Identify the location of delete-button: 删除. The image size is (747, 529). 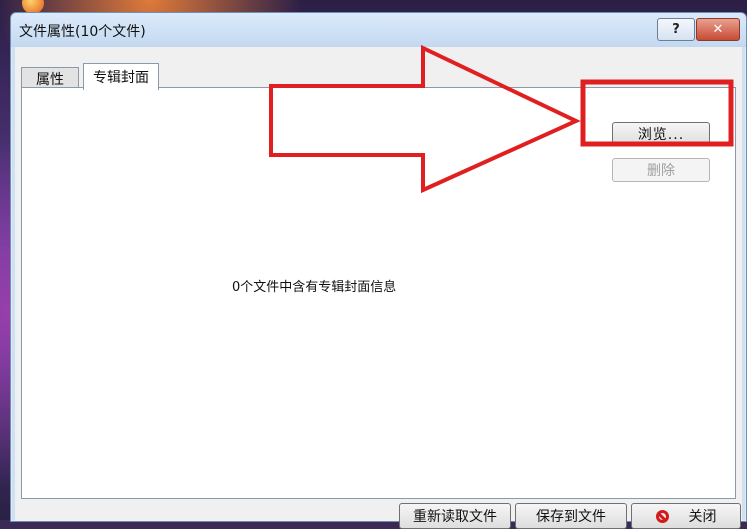
(661, 170).